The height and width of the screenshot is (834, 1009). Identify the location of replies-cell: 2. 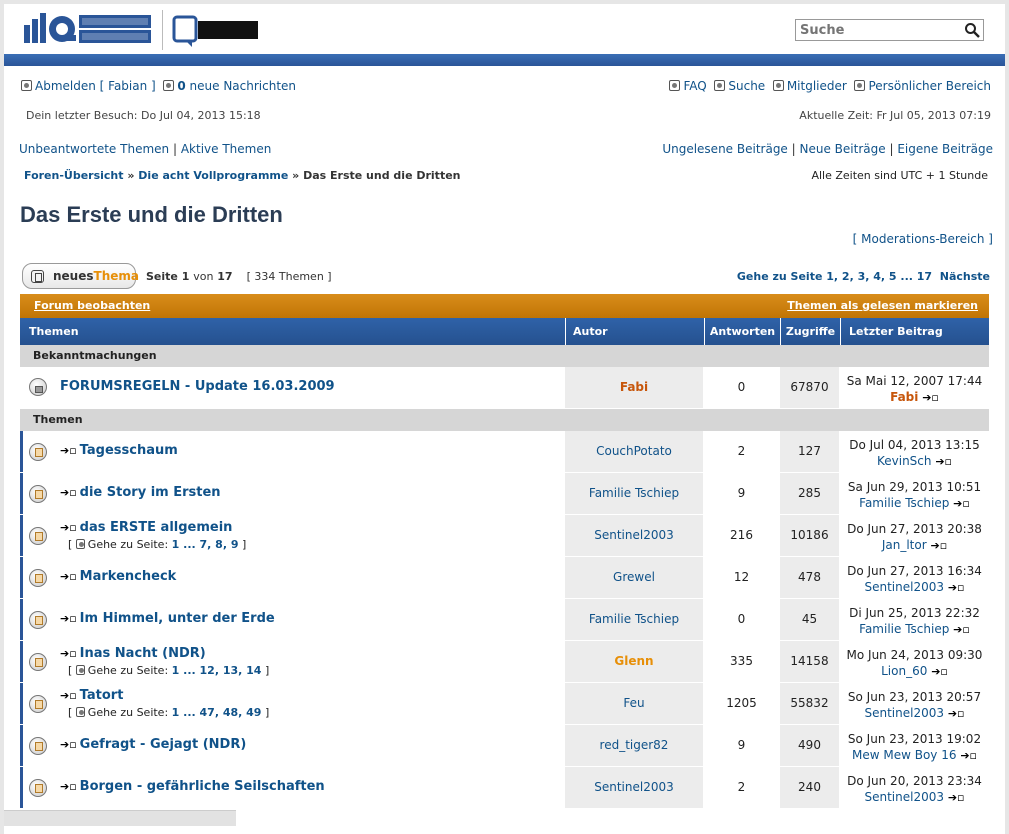
(741, 787).